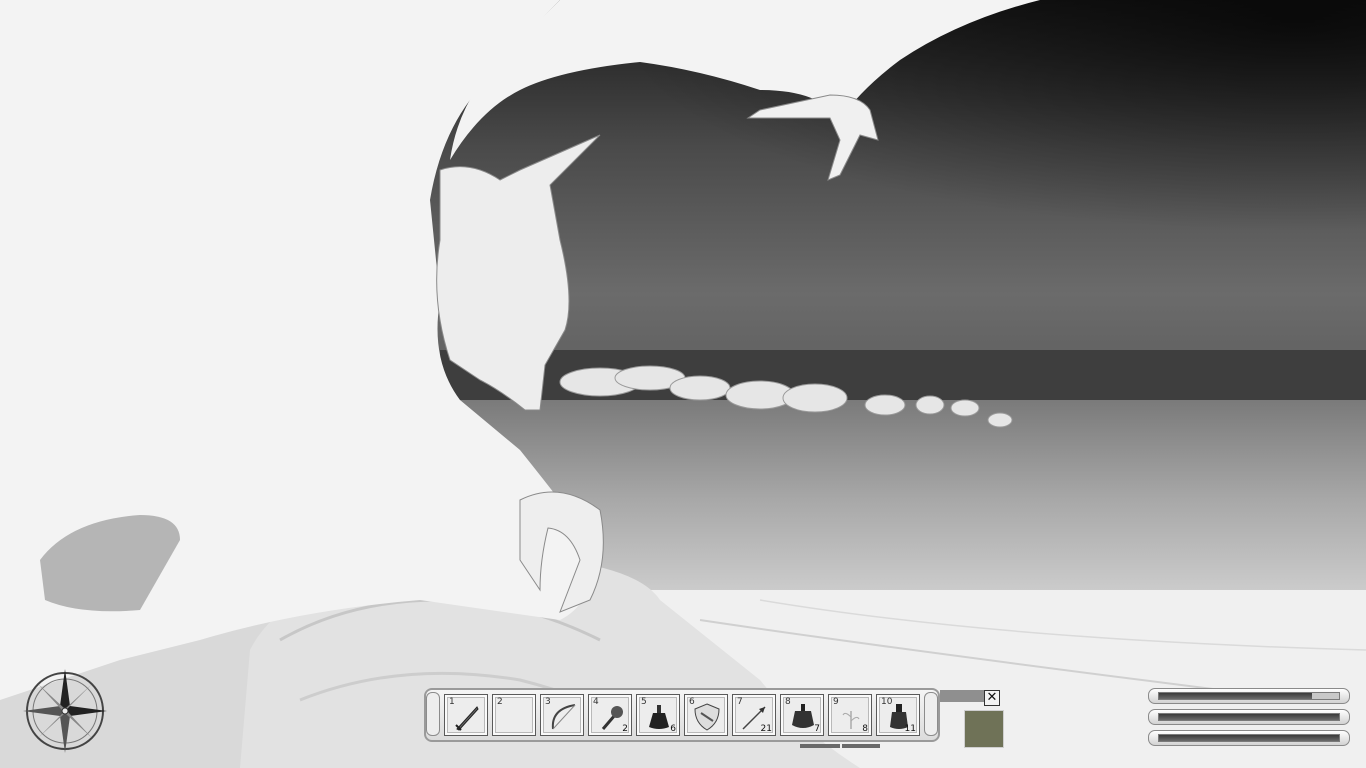 This screenshot has width=1366, height=768. What do you see at coordinates (673, 729) in the screenshot?
I see `slot-quantity: 6` at bounding box center [673, 729].